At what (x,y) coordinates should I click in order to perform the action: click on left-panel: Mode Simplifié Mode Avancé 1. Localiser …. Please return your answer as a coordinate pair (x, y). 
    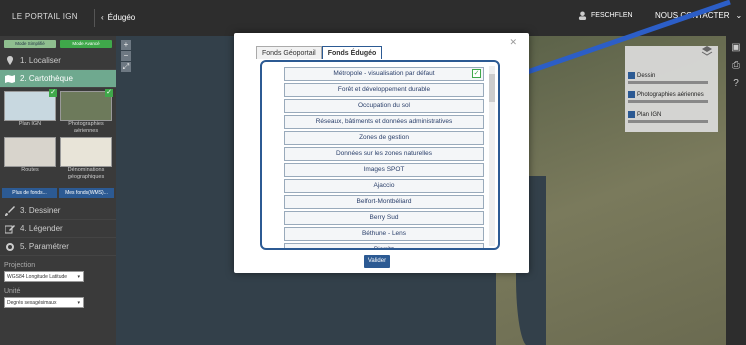
    Looking at the image, I should click on (58, 190).